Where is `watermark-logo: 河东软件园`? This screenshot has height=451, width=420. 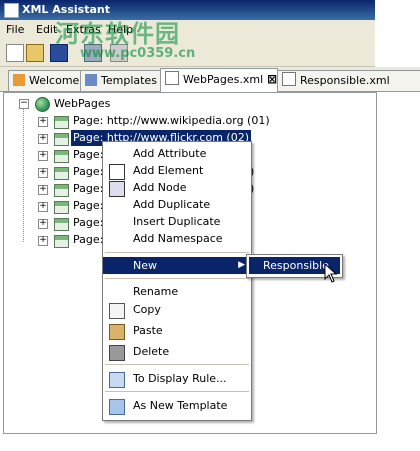
watermark-logo: 河东软件园 is located at coordinates (117, 34).